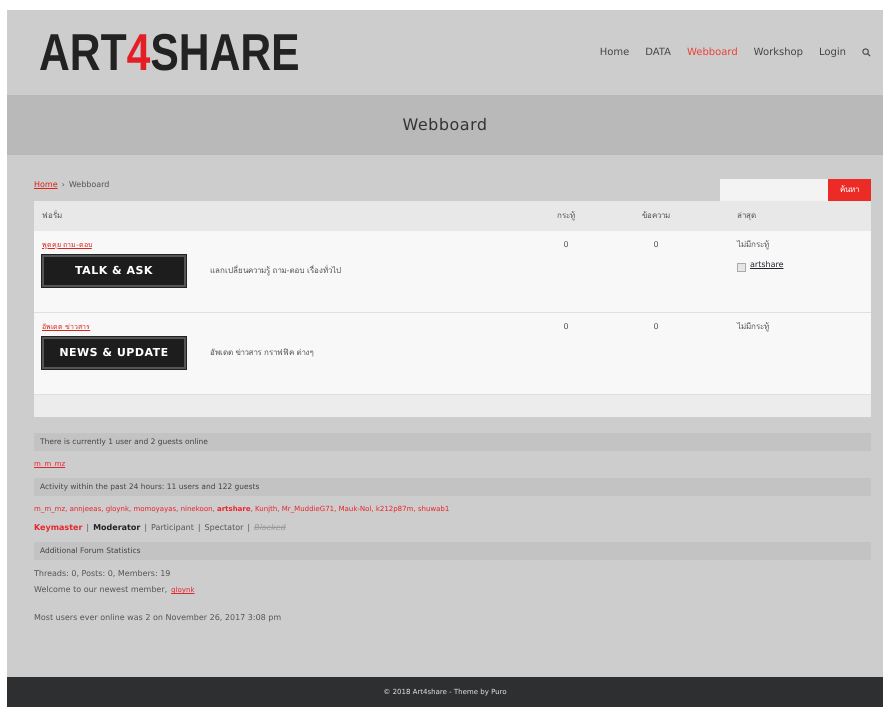 The width and height of the screenshot is (883, 707). I want to click on nav-link: Workshop, so click(779, 52).